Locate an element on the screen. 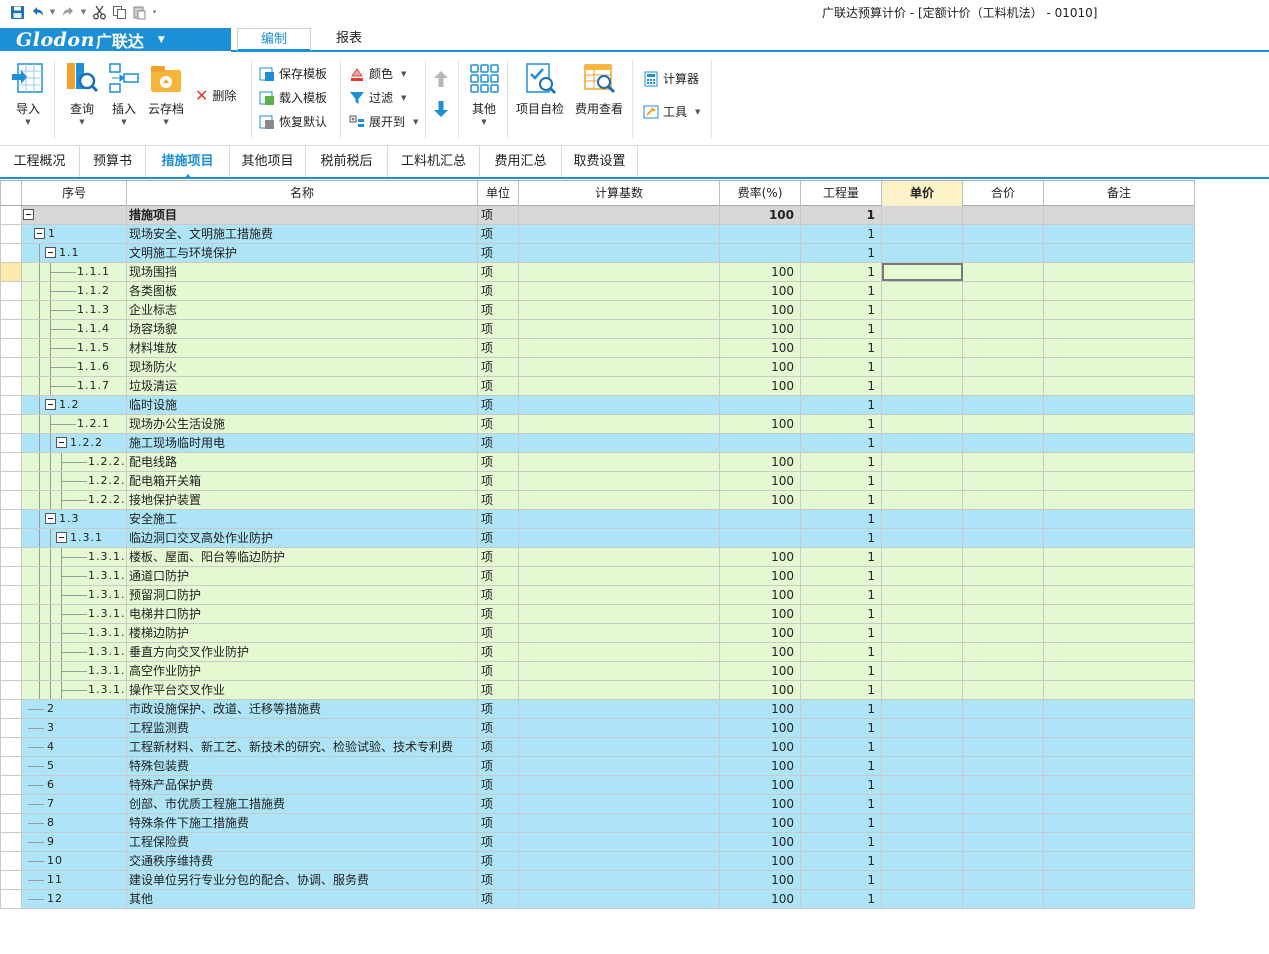 Image resolution: width=1269 pixels, height=954 pixels. cell-name: 建设单位另行专业分包的配合、协调、服务费 is located at coordinates (302, 880).